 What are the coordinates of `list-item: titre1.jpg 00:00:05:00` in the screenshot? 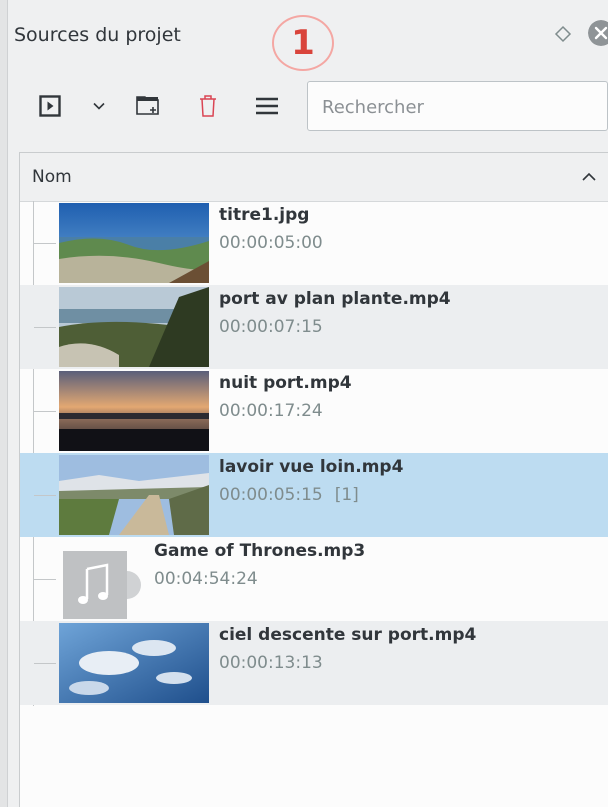 It's located at (314, 243).